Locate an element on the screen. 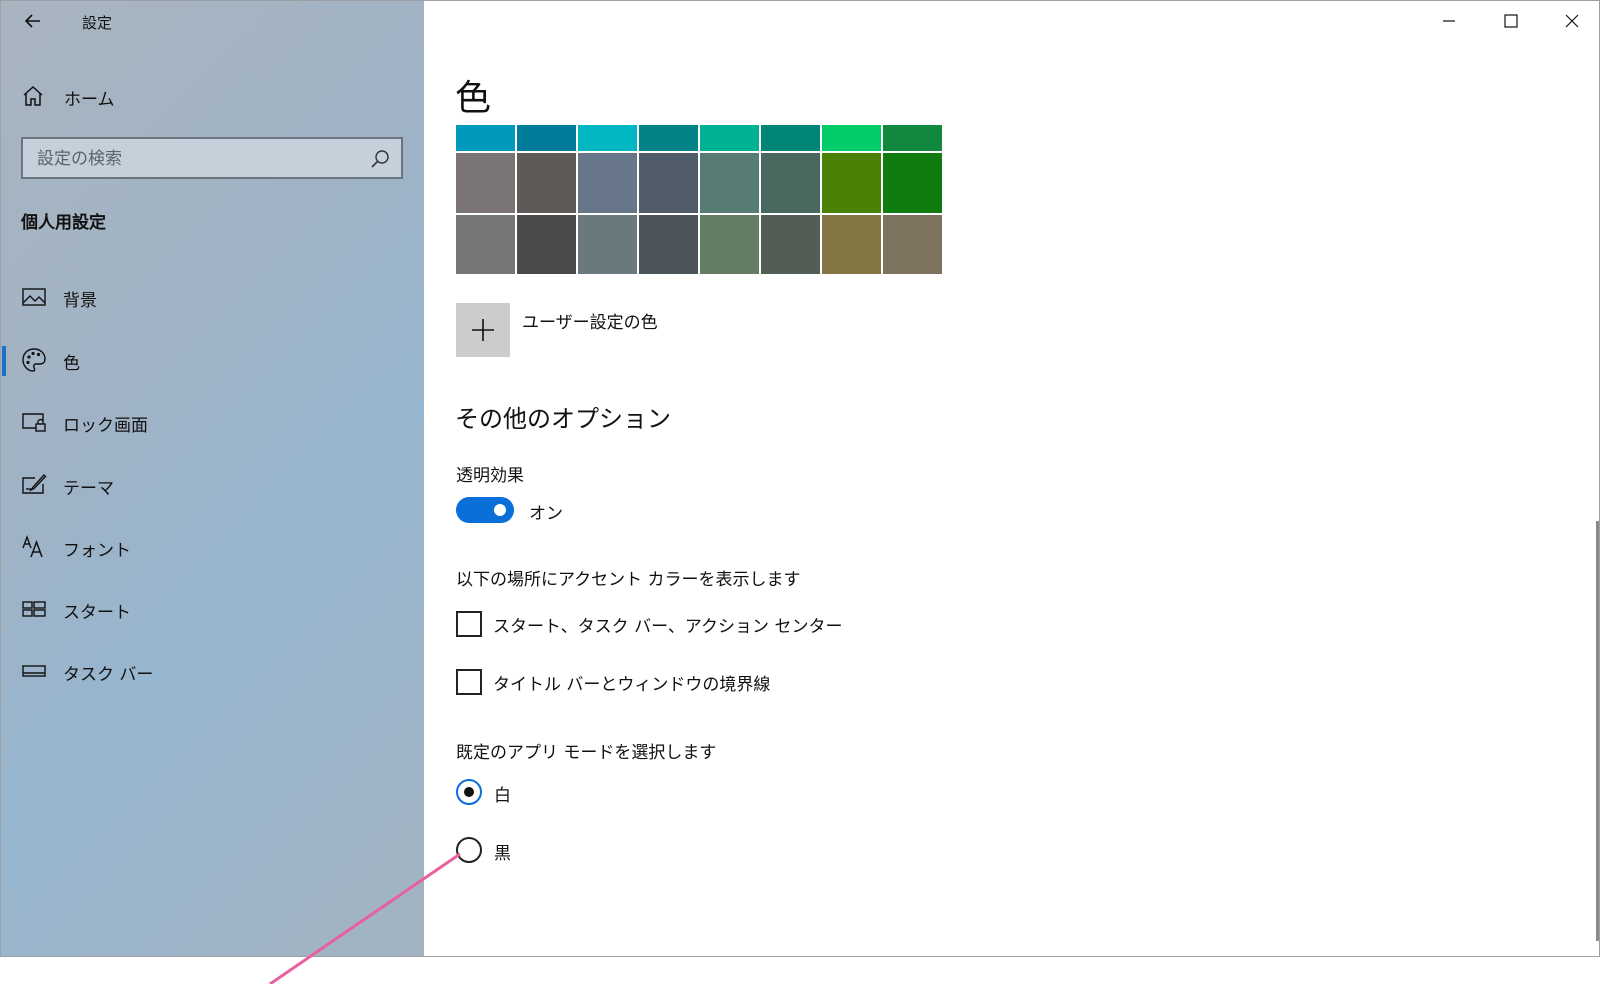 The image size is (1600, 984). sidebar-item-taskbar: タスク バー is located at coordinates (212, 671).